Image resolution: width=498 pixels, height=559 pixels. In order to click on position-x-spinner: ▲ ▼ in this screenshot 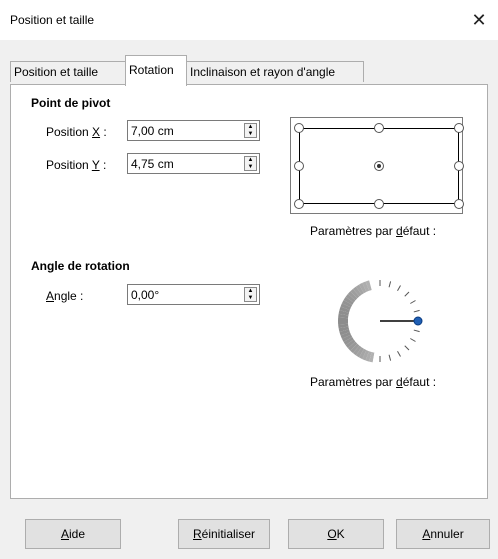, I will do `click(250, 130)`.